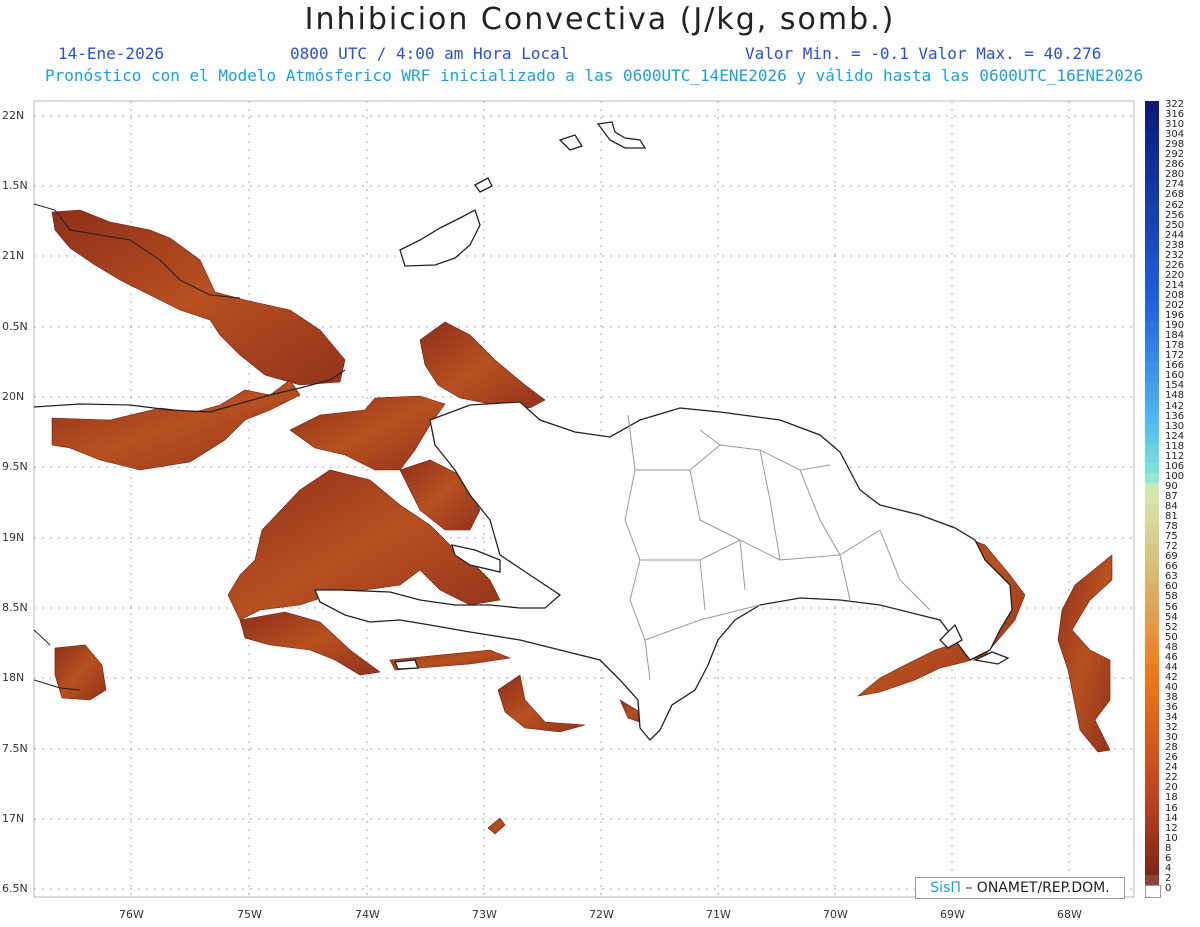  I want to click on colorbar-label: 268, so click(1175, 195).